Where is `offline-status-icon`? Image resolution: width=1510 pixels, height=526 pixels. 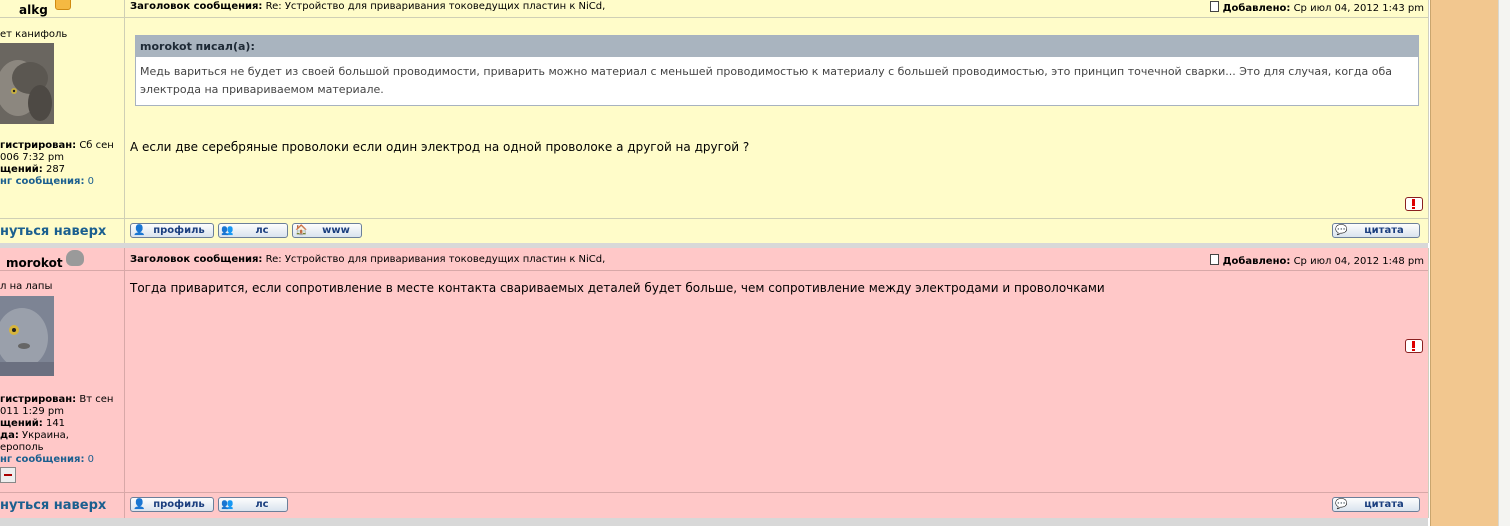
offline-status-icon is located at coordinates (75, 258).